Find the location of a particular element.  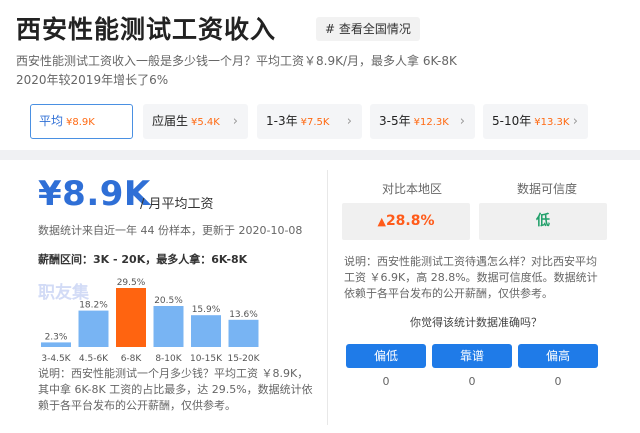

vote-low-button: 偏低 is located at coordinates (386, 356).